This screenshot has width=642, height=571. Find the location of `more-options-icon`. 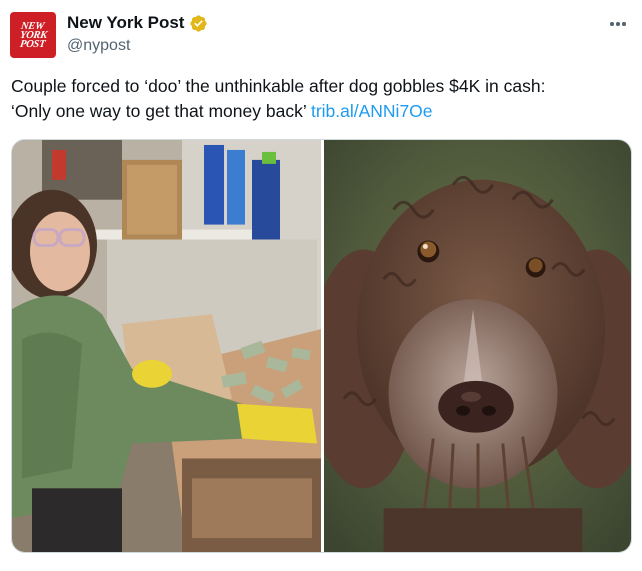

more-options-icon is located at coordinates (618, 24).